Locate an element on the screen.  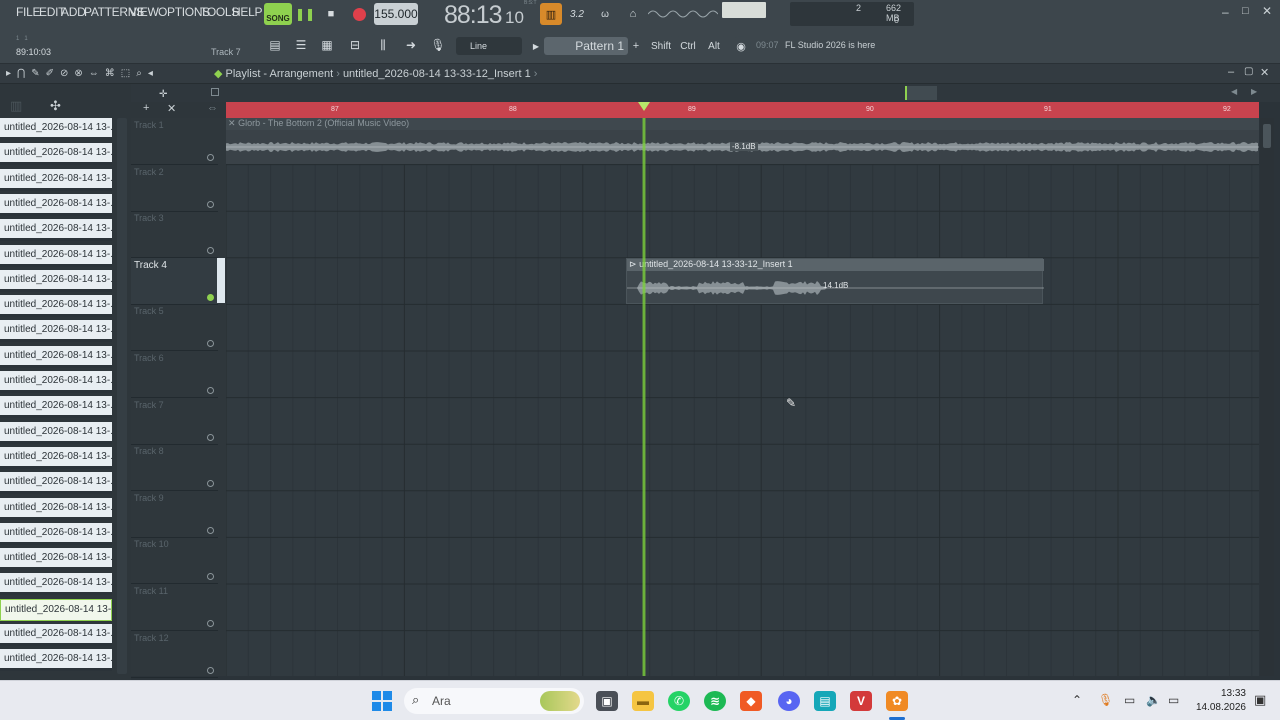
microphone-icon: 🎙 is located at coordinates (438, 45).